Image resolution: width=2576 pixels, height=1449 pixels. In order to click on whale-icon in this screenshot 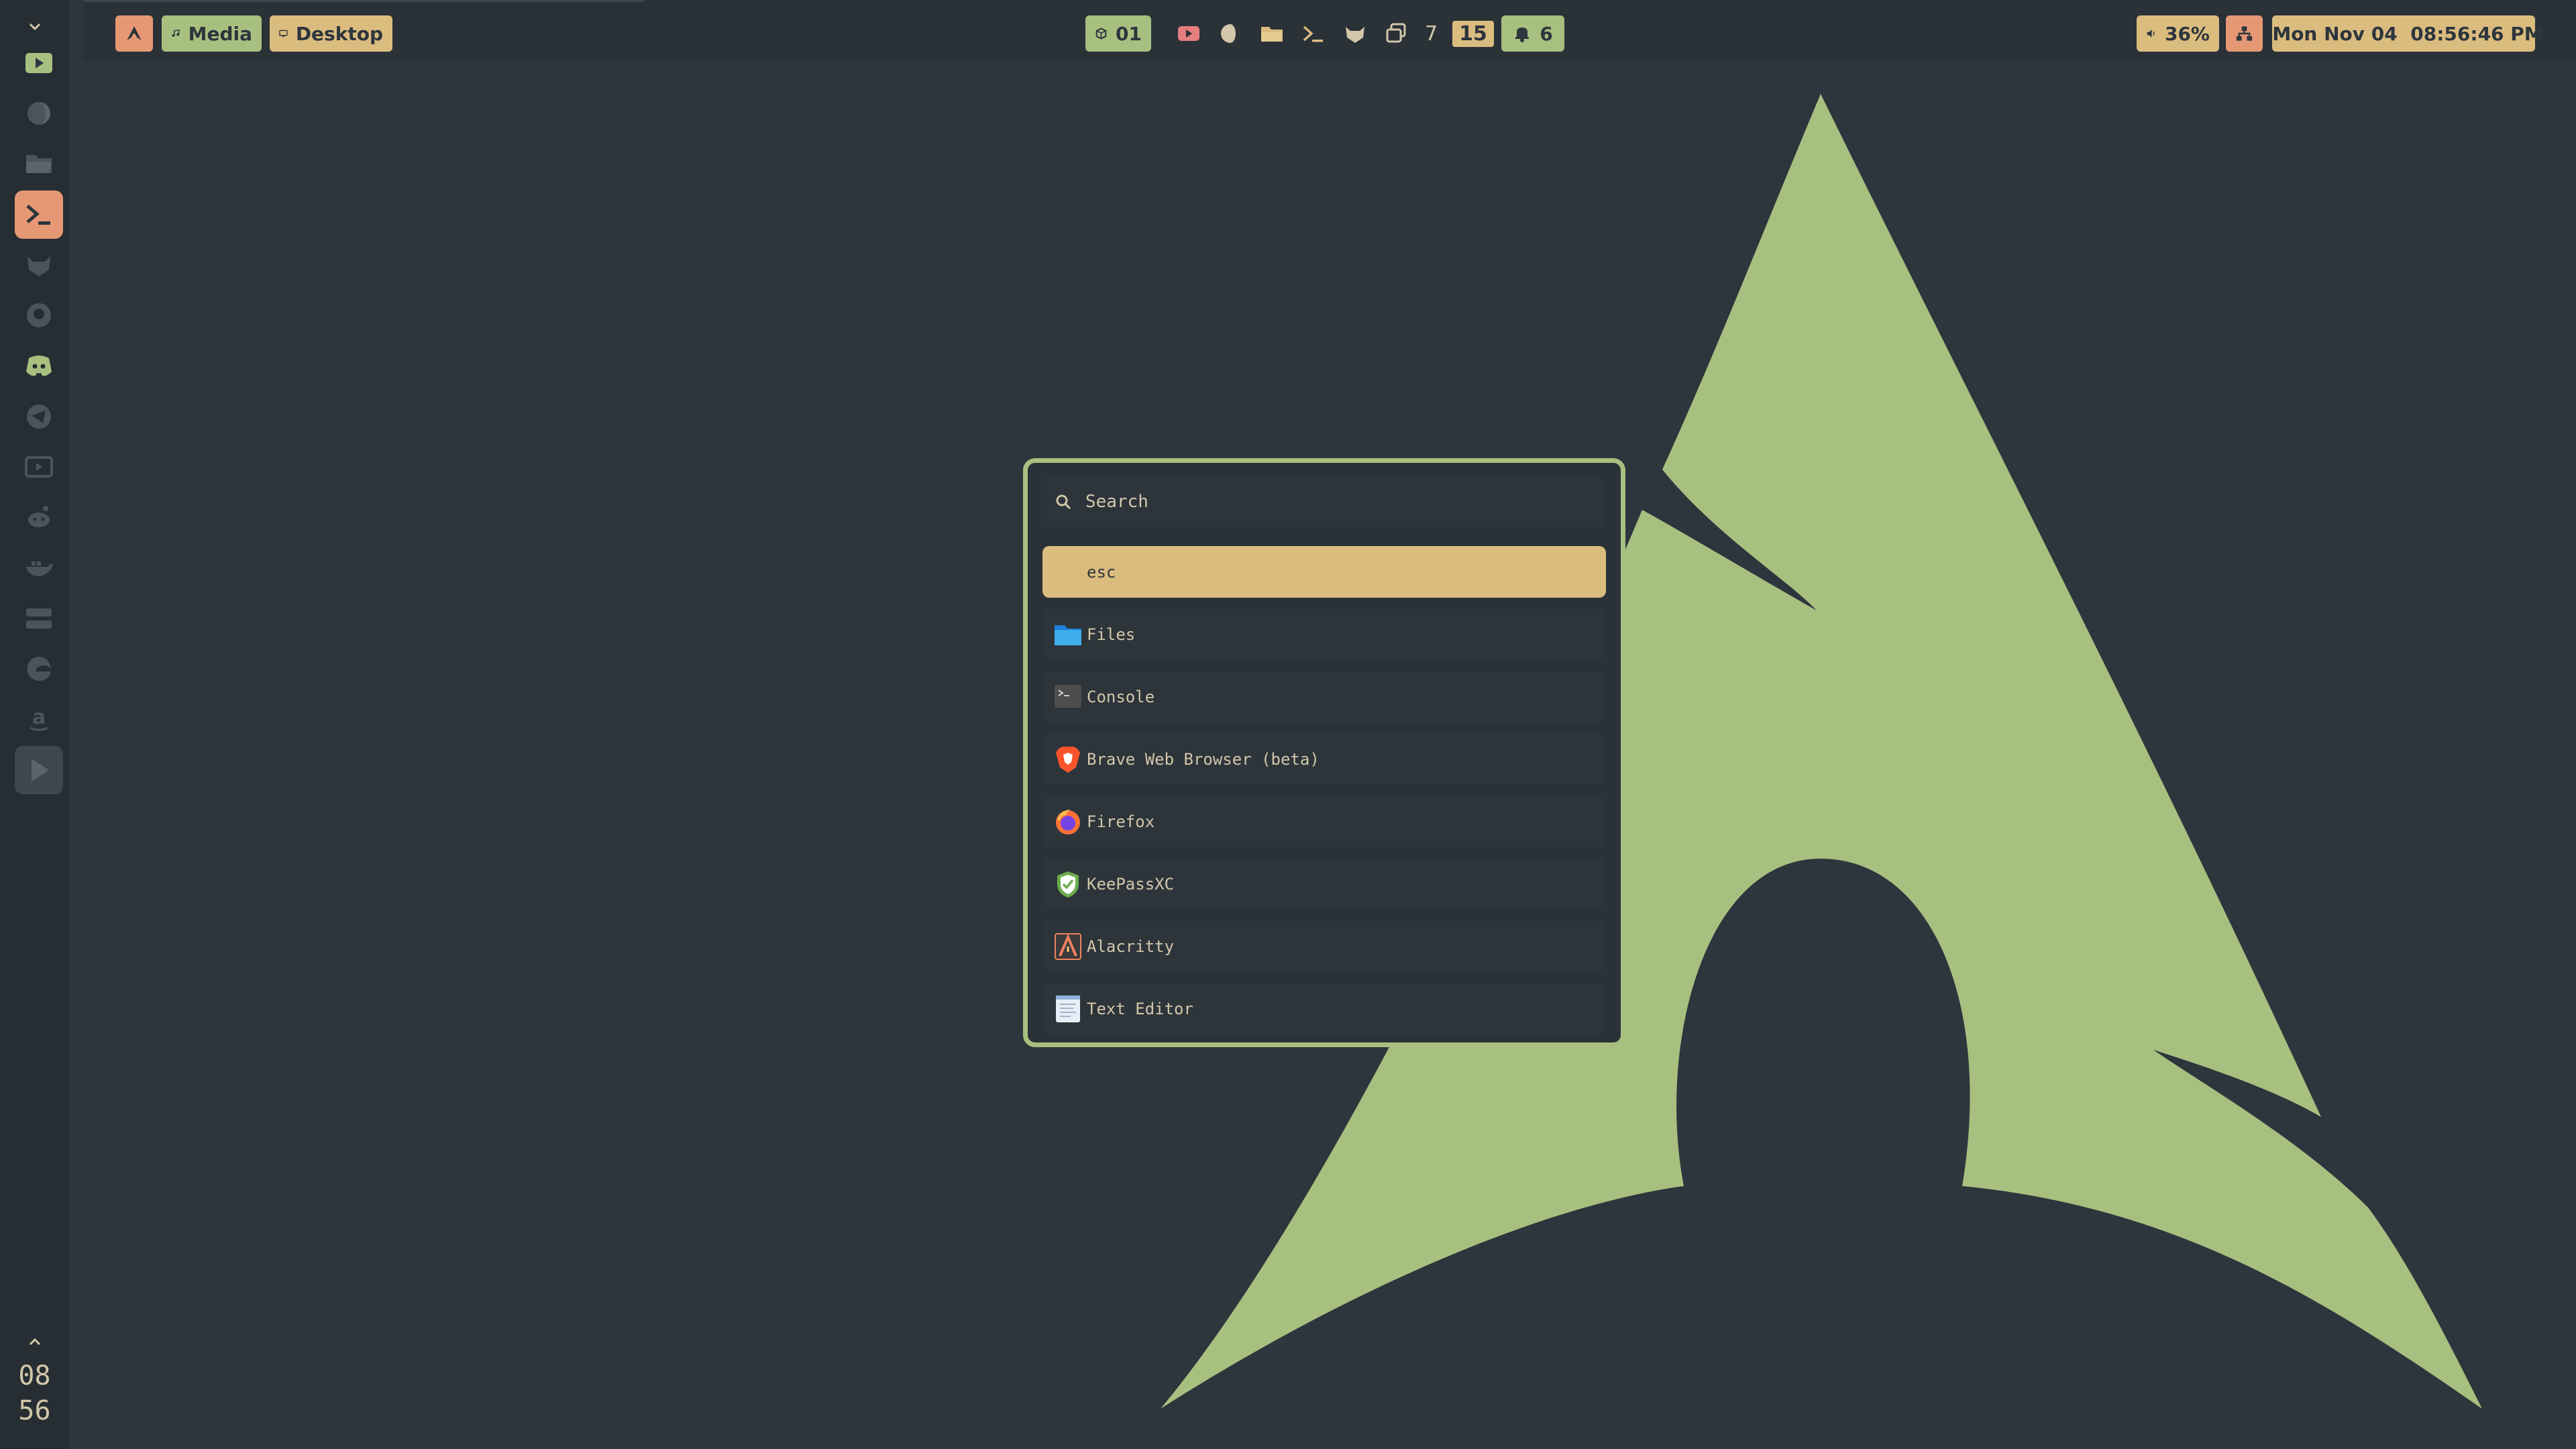, I will do `click(39, 568)`.